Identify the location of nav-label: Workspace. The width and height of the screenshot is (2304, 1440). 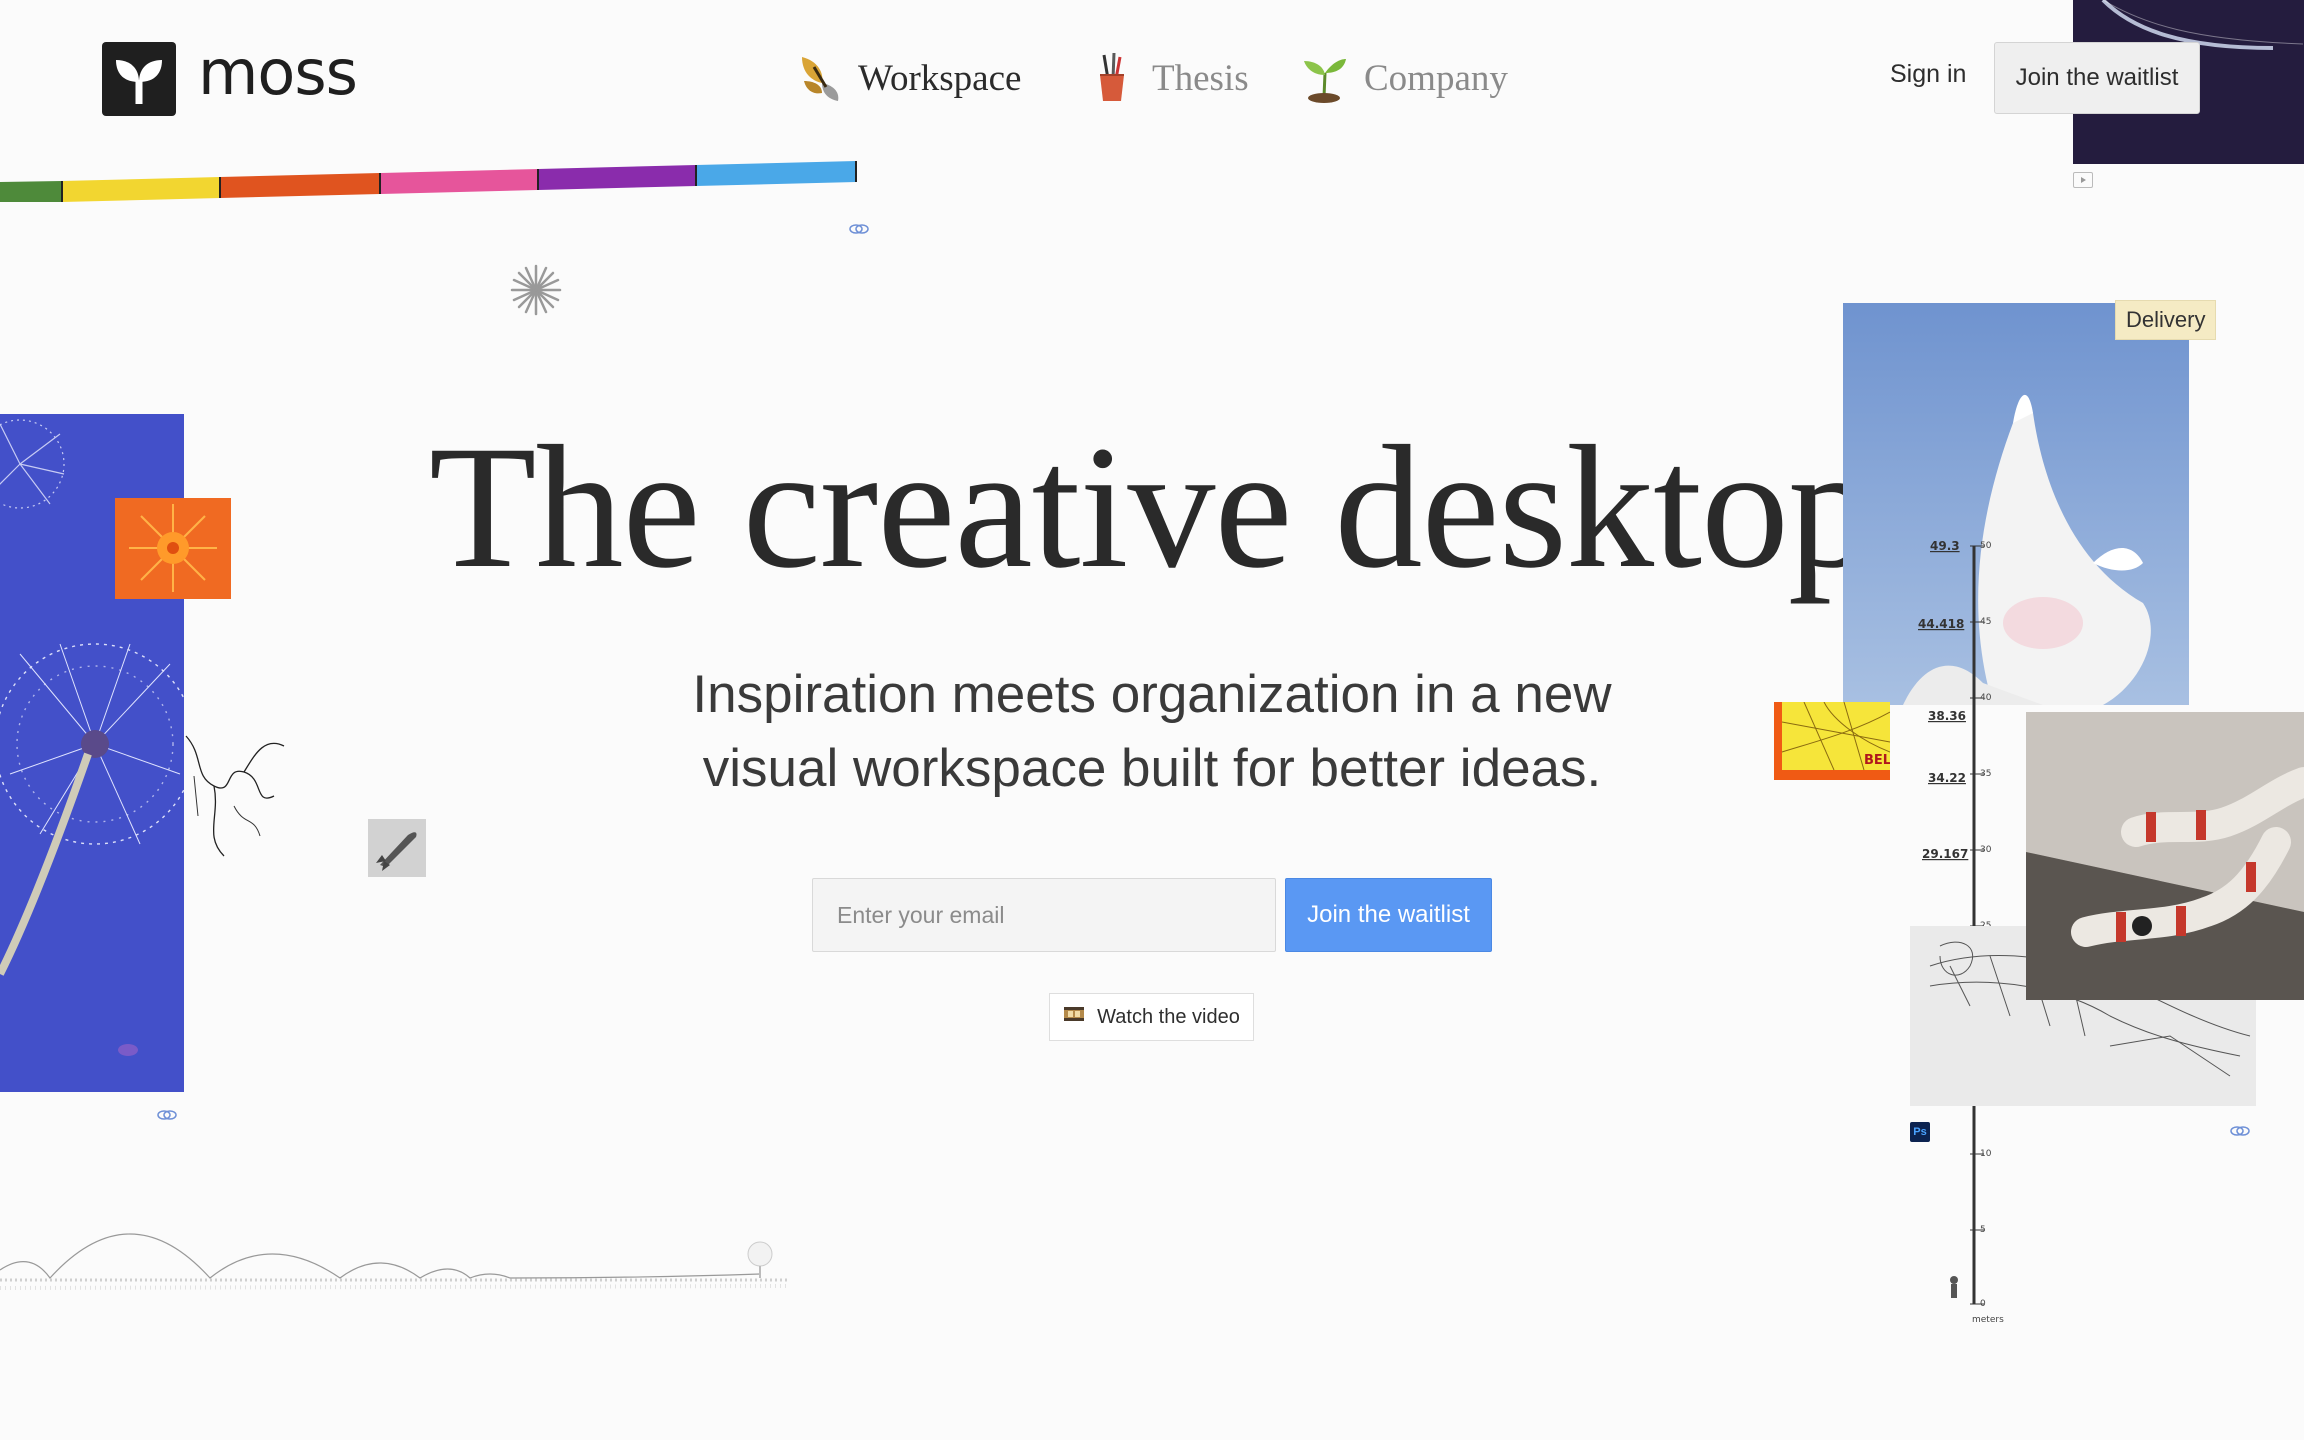
(940, 78).